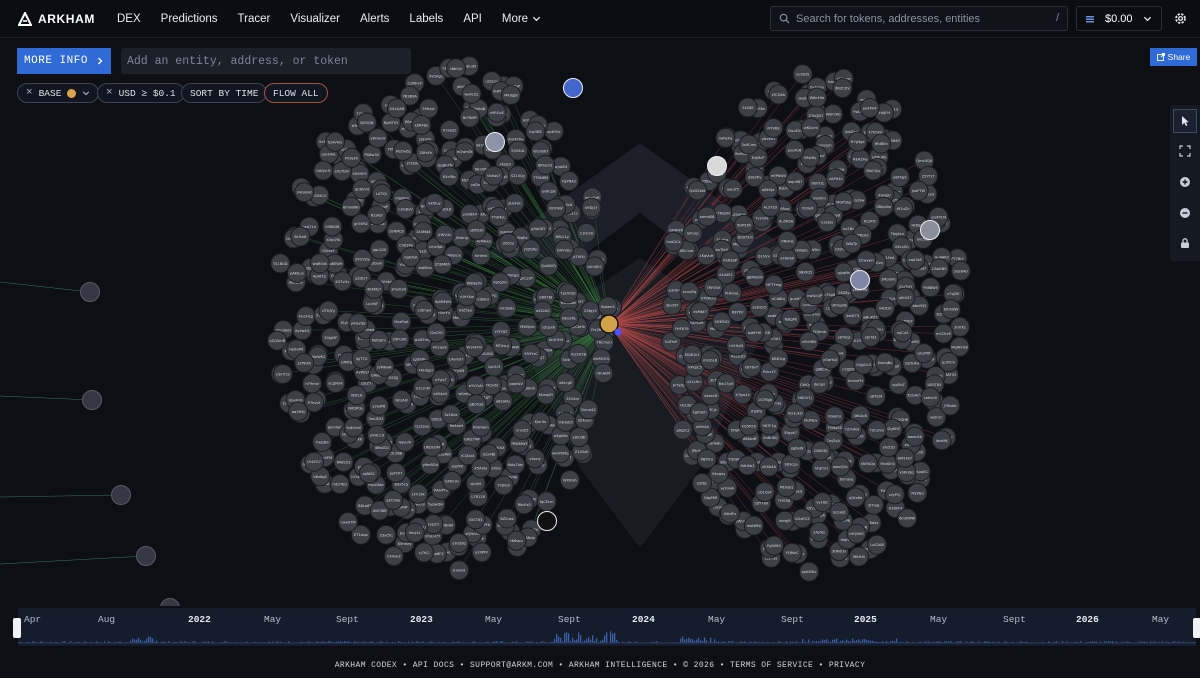 The image size is (1200, 678). What do you see at coordinates (339, 484) in the screenshot?
I see `entity-node: mD7RjG` at bounding box center [339, 484].